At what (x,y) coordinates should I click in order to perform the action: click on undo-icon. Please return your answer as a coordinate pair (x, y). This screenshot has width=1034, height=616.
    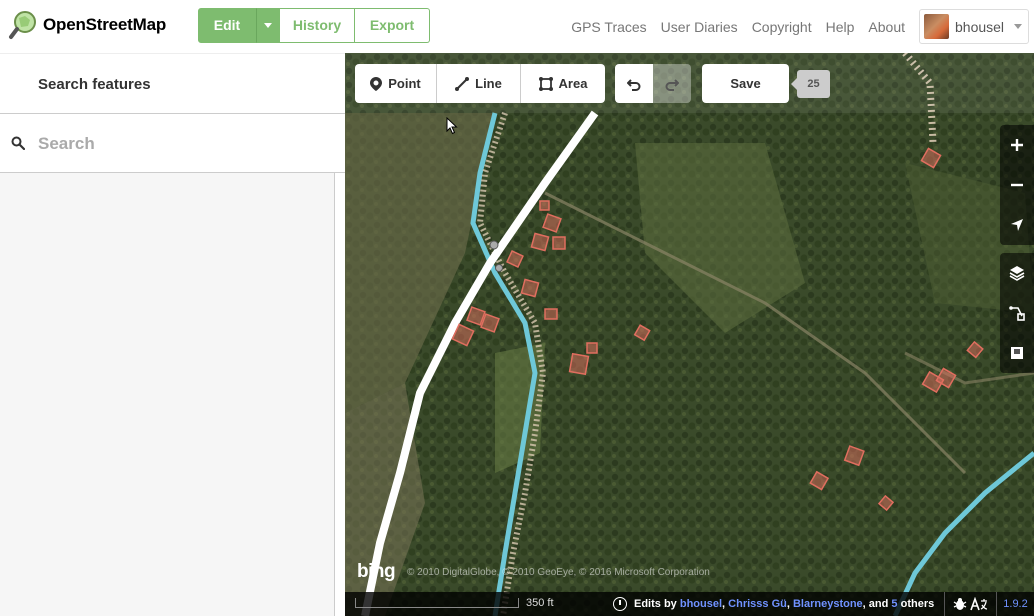
    Looking at the image, I should click on (634, 84).